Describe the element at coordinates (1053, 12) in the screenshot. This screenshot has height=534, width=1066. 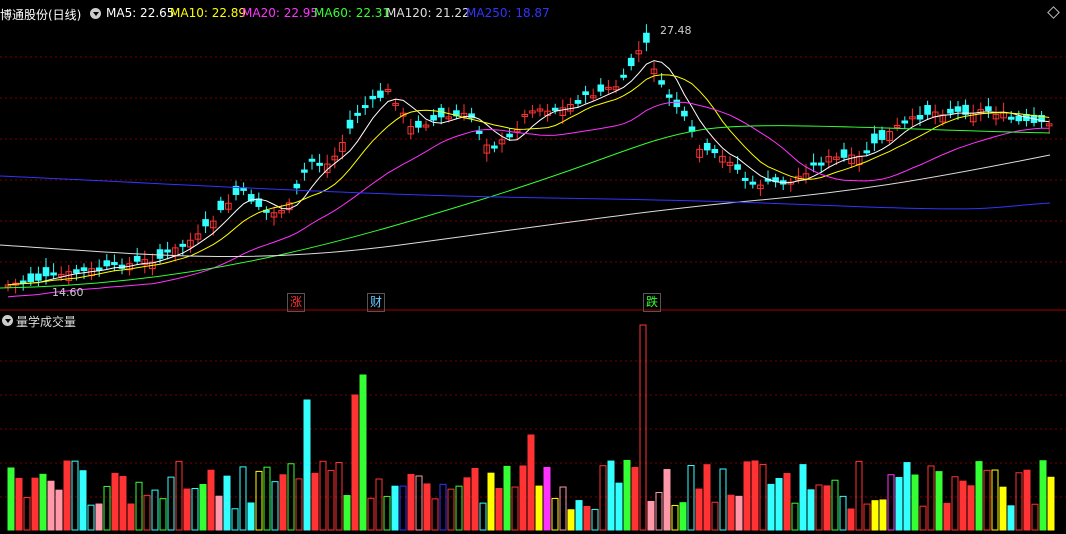
I see `settings-diamond-icon` at that location.